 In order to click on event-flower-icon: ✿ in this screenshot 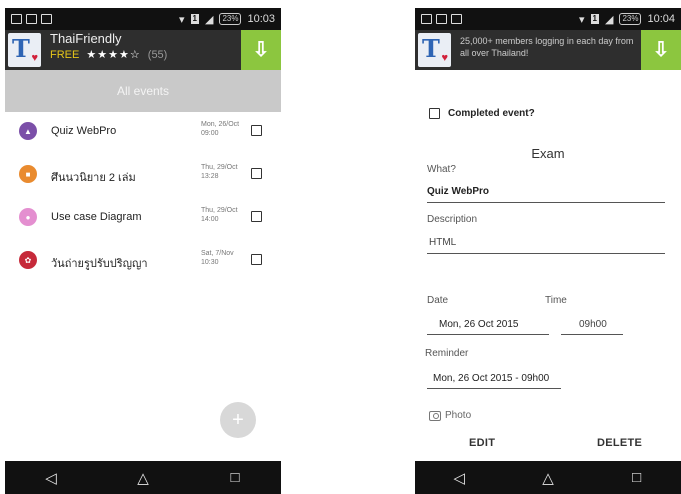, I will do `click(28, 260)`.